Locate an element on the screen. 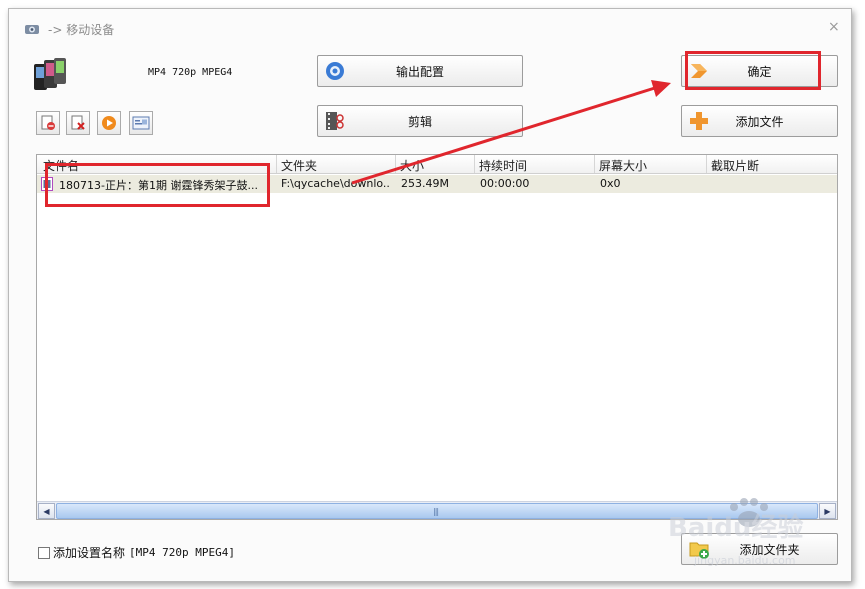  delete-icon is located at coordinates (78, 122).